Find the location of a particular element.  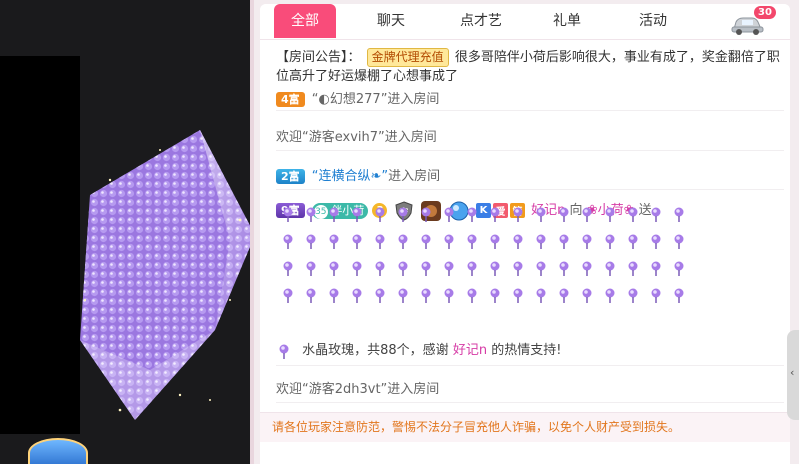

tab-talent: 点才艺 is located at coordinates (481, 21).